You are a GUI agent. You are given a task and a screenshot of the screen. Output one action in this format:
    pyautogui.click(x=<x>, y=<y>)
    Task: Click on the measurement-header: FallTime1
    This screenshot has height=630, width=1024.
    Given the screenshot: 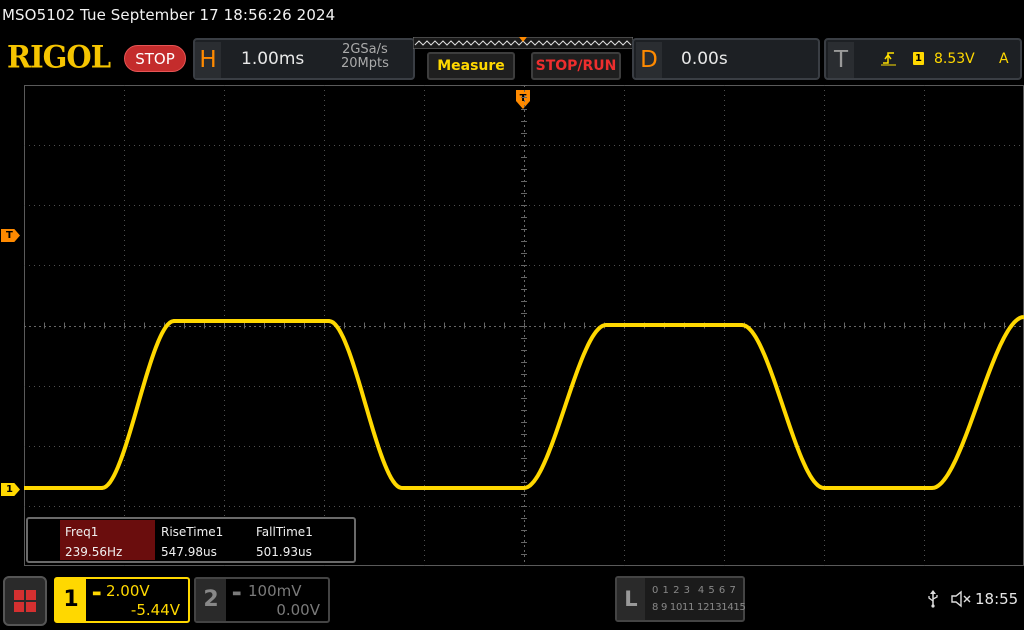 What is the action you would take?
    pyautogui.click(x=284, y=532)
    